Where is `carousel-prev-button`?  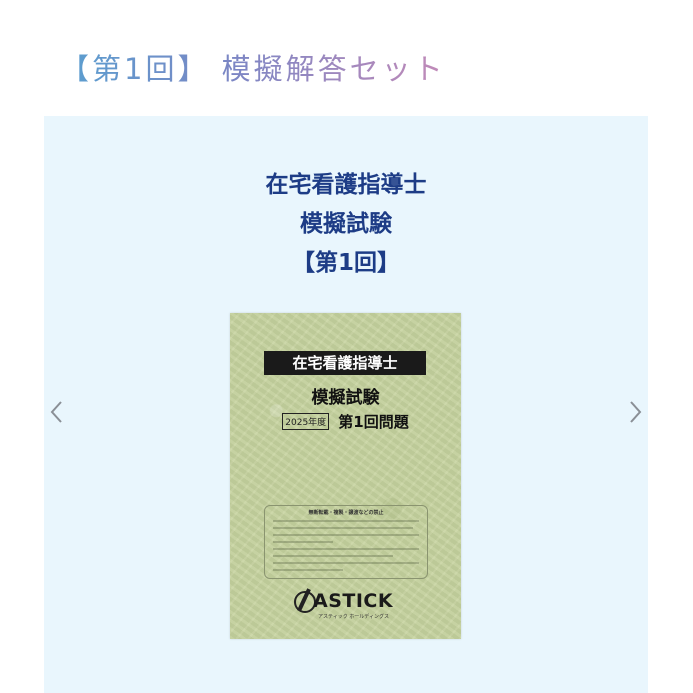 carousel-prev-button is located at coordinates (56, 412).